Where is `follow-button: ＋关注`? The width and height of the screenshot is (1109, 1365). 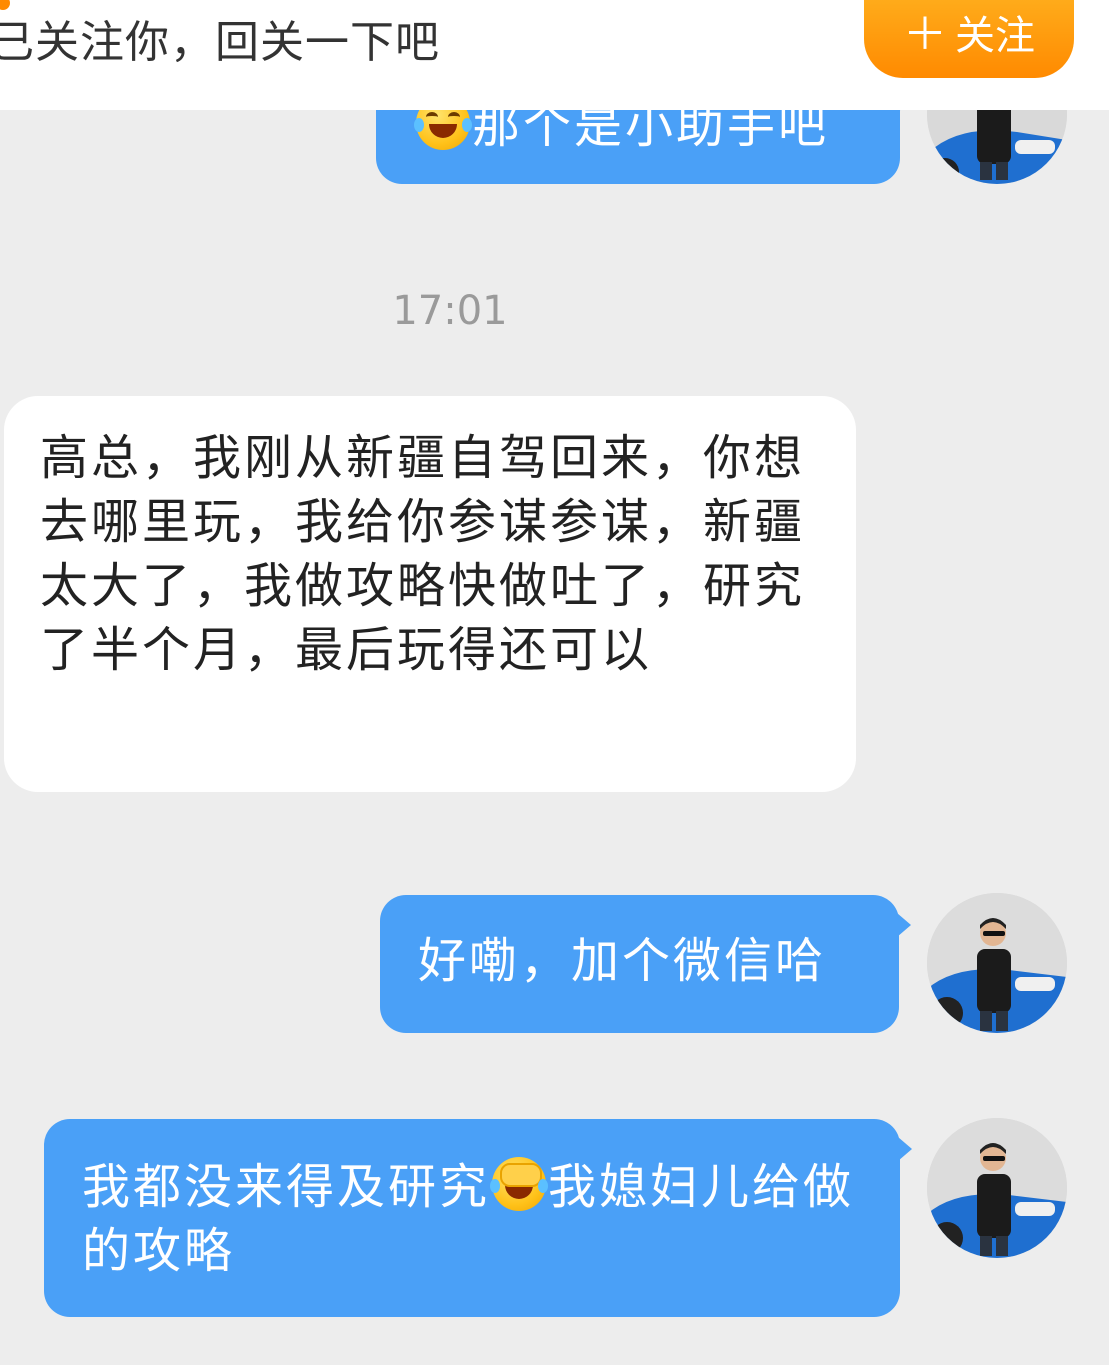
follow-button: ＋关注 is located at coordinates (969, 39).